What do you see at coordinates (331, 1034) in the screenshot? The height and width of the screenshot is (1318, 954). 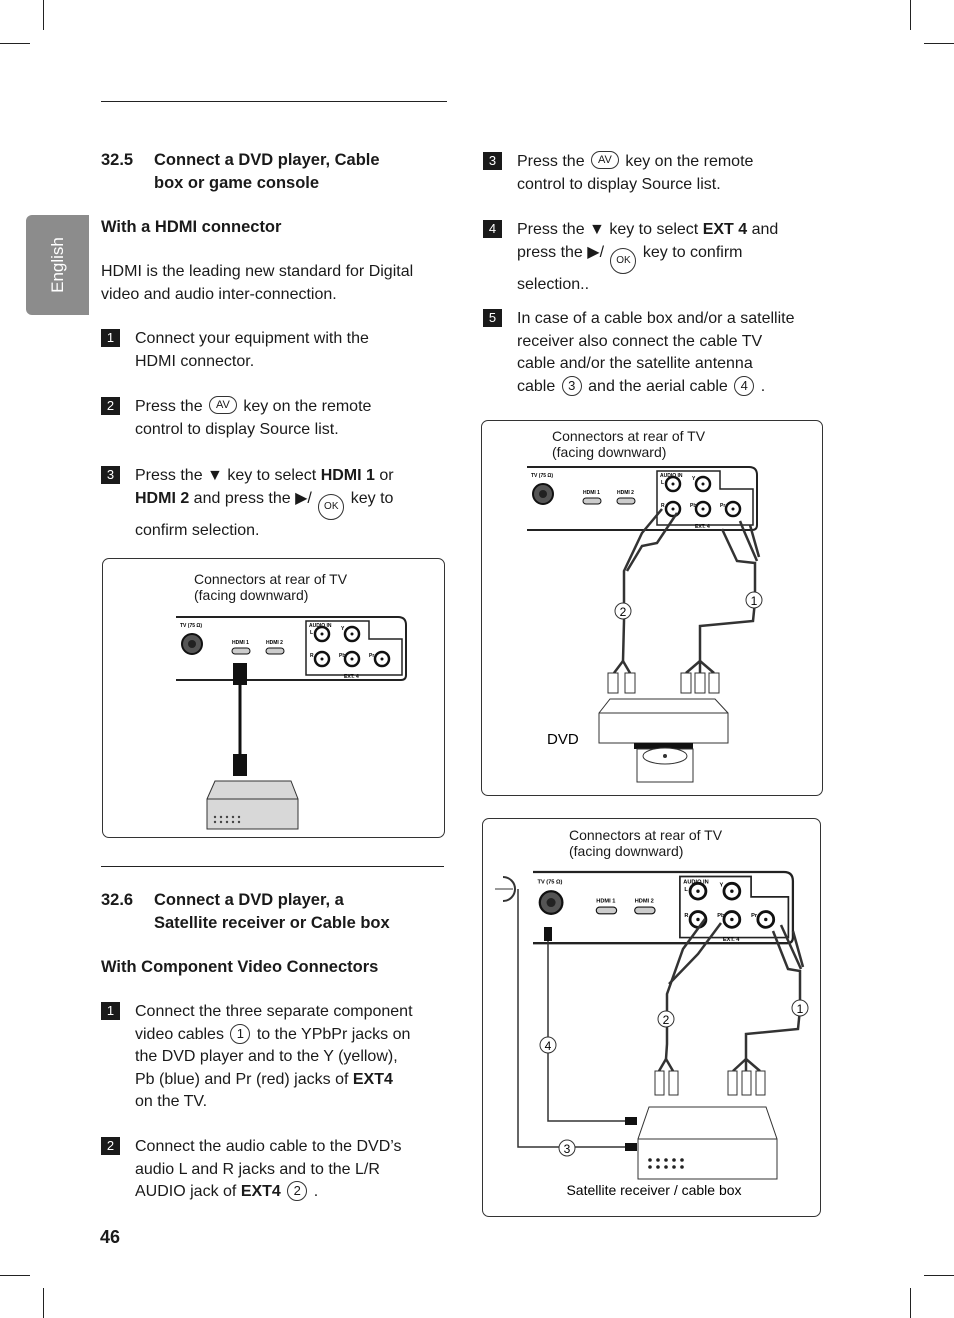 I see `step-text-segment: to the YPbPr jacks on` at bounding box center [331, 1034].